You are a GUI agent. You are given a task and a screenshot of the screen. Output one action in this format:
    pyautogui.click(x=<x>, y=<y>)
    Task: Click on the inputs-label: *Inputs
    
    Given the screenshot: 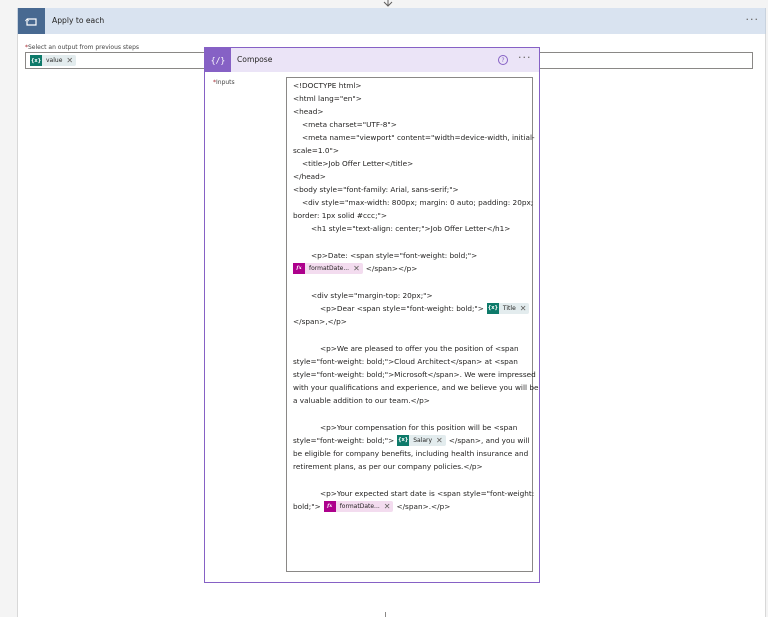 What is the action you would take?
    pyautogui.click(x=224, y=82)
    